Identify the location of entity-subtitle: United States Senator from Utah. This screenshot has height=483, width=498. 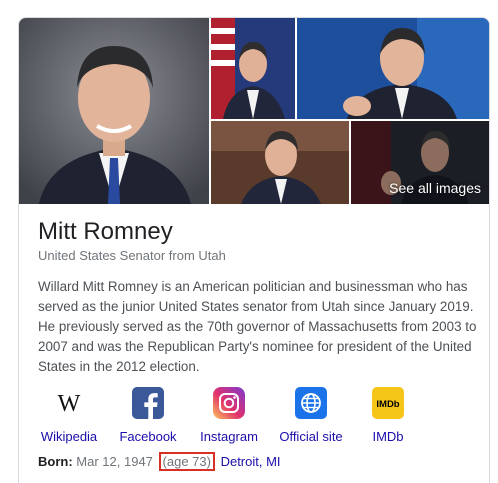
(132, 255).